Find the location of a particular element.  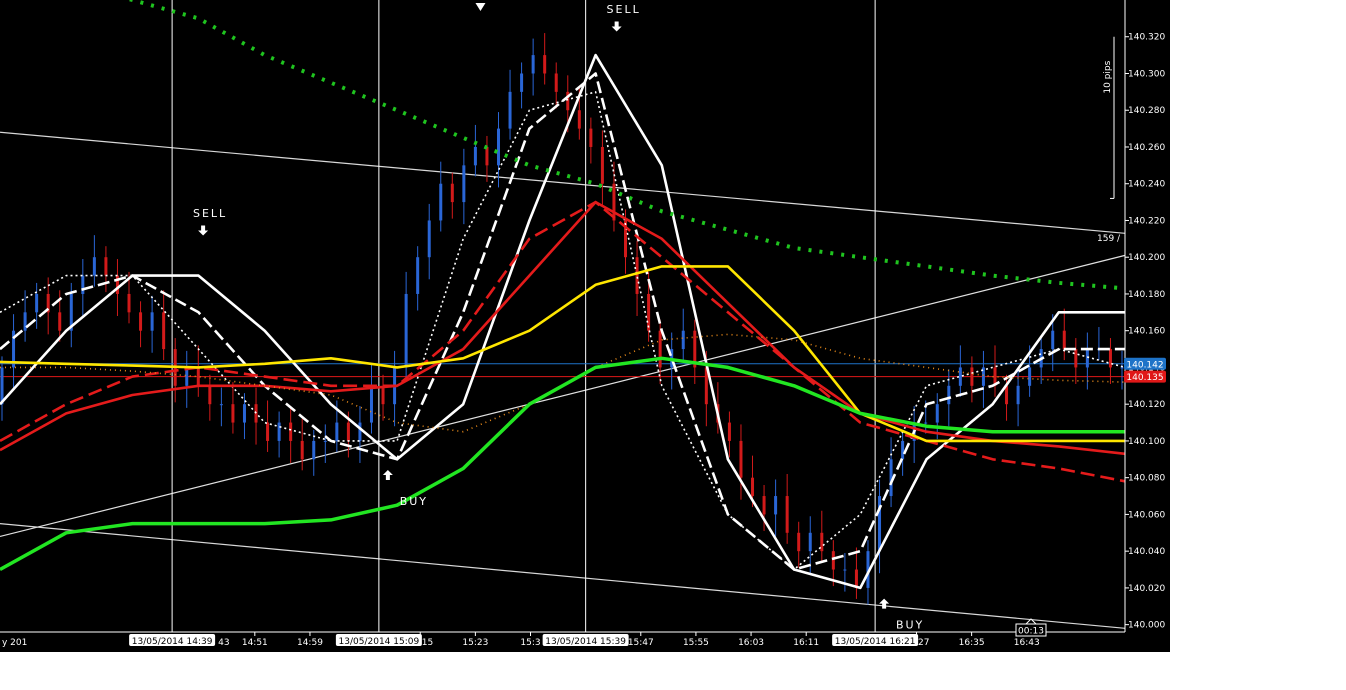

time-marker-label-4: 13/05/2014 16:21 is located at coordinates (875, 642).